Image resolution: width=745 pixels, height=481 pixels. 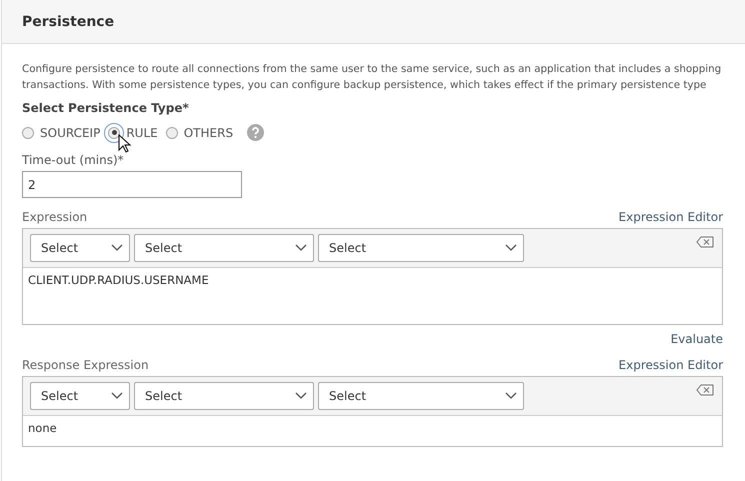 I want to click on expression-text: CLIENT.UDP.RADIUS.USERNAME, so click(x=372, y=296).